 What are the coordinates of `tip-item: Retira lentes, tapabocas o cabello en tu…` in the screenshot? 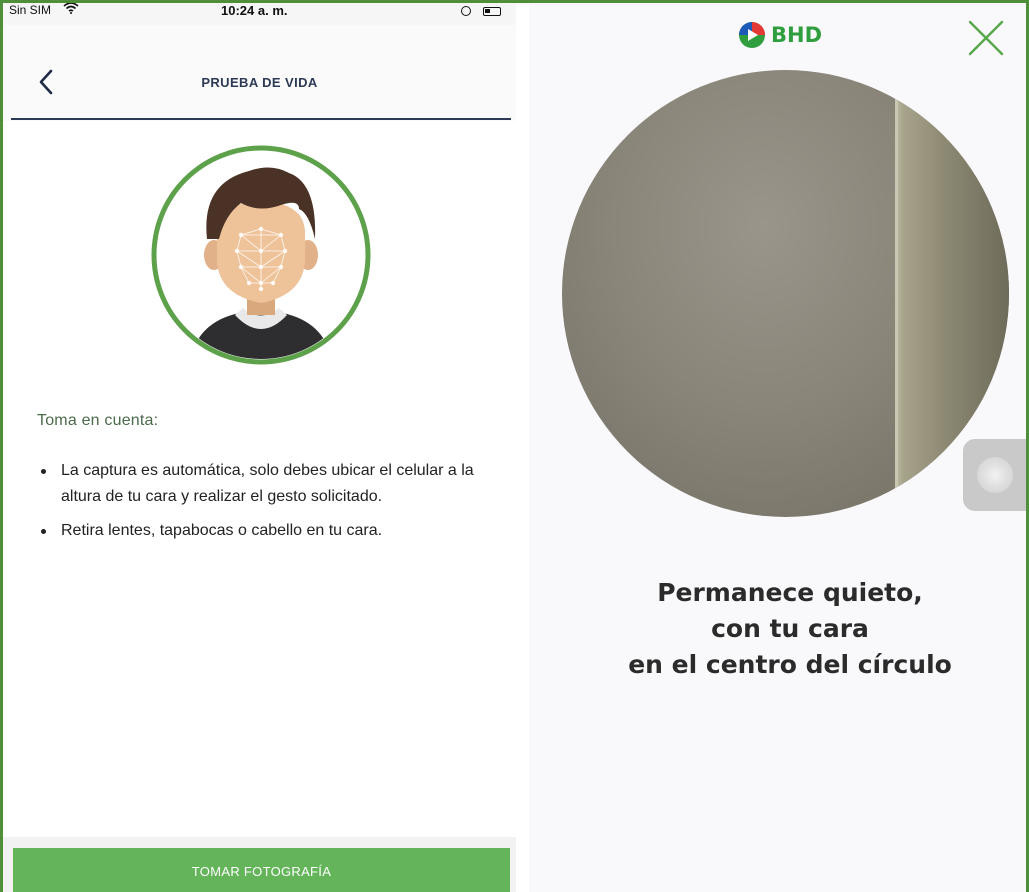 It's located at (264, 531).